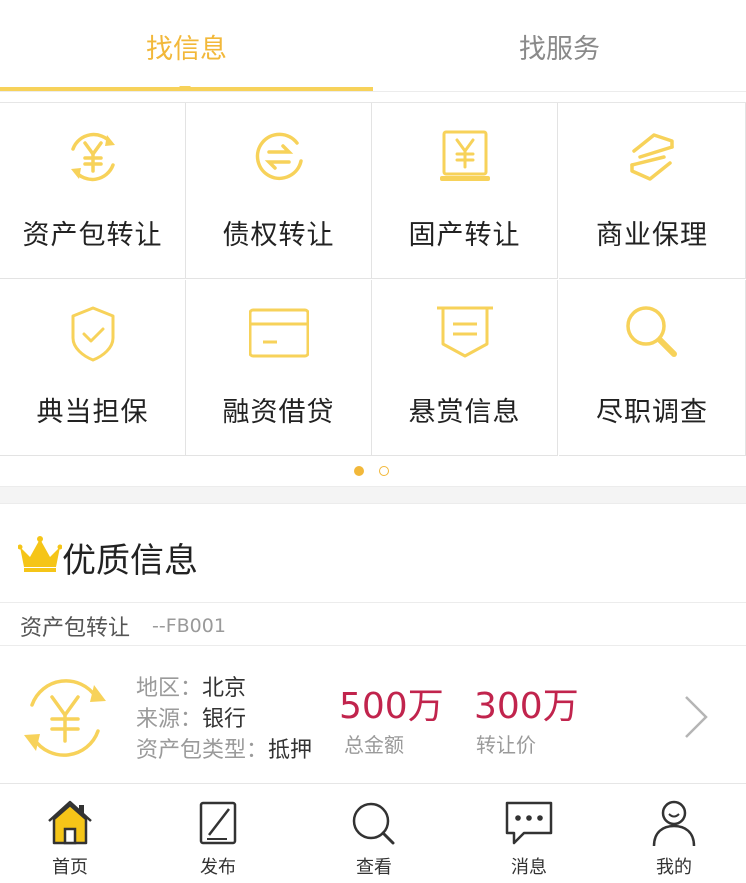  I want to click on category-code: --FB001, so click(189, 626).